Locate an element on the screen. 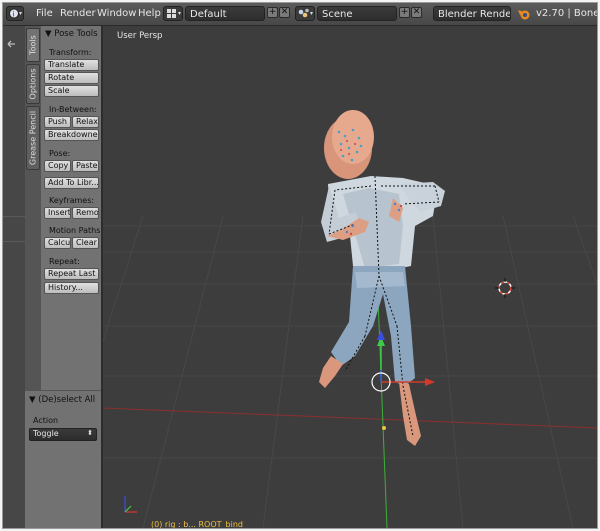 This screenshot has width=600, height=531. menu-window: Window is located at coordinates (116, 14).